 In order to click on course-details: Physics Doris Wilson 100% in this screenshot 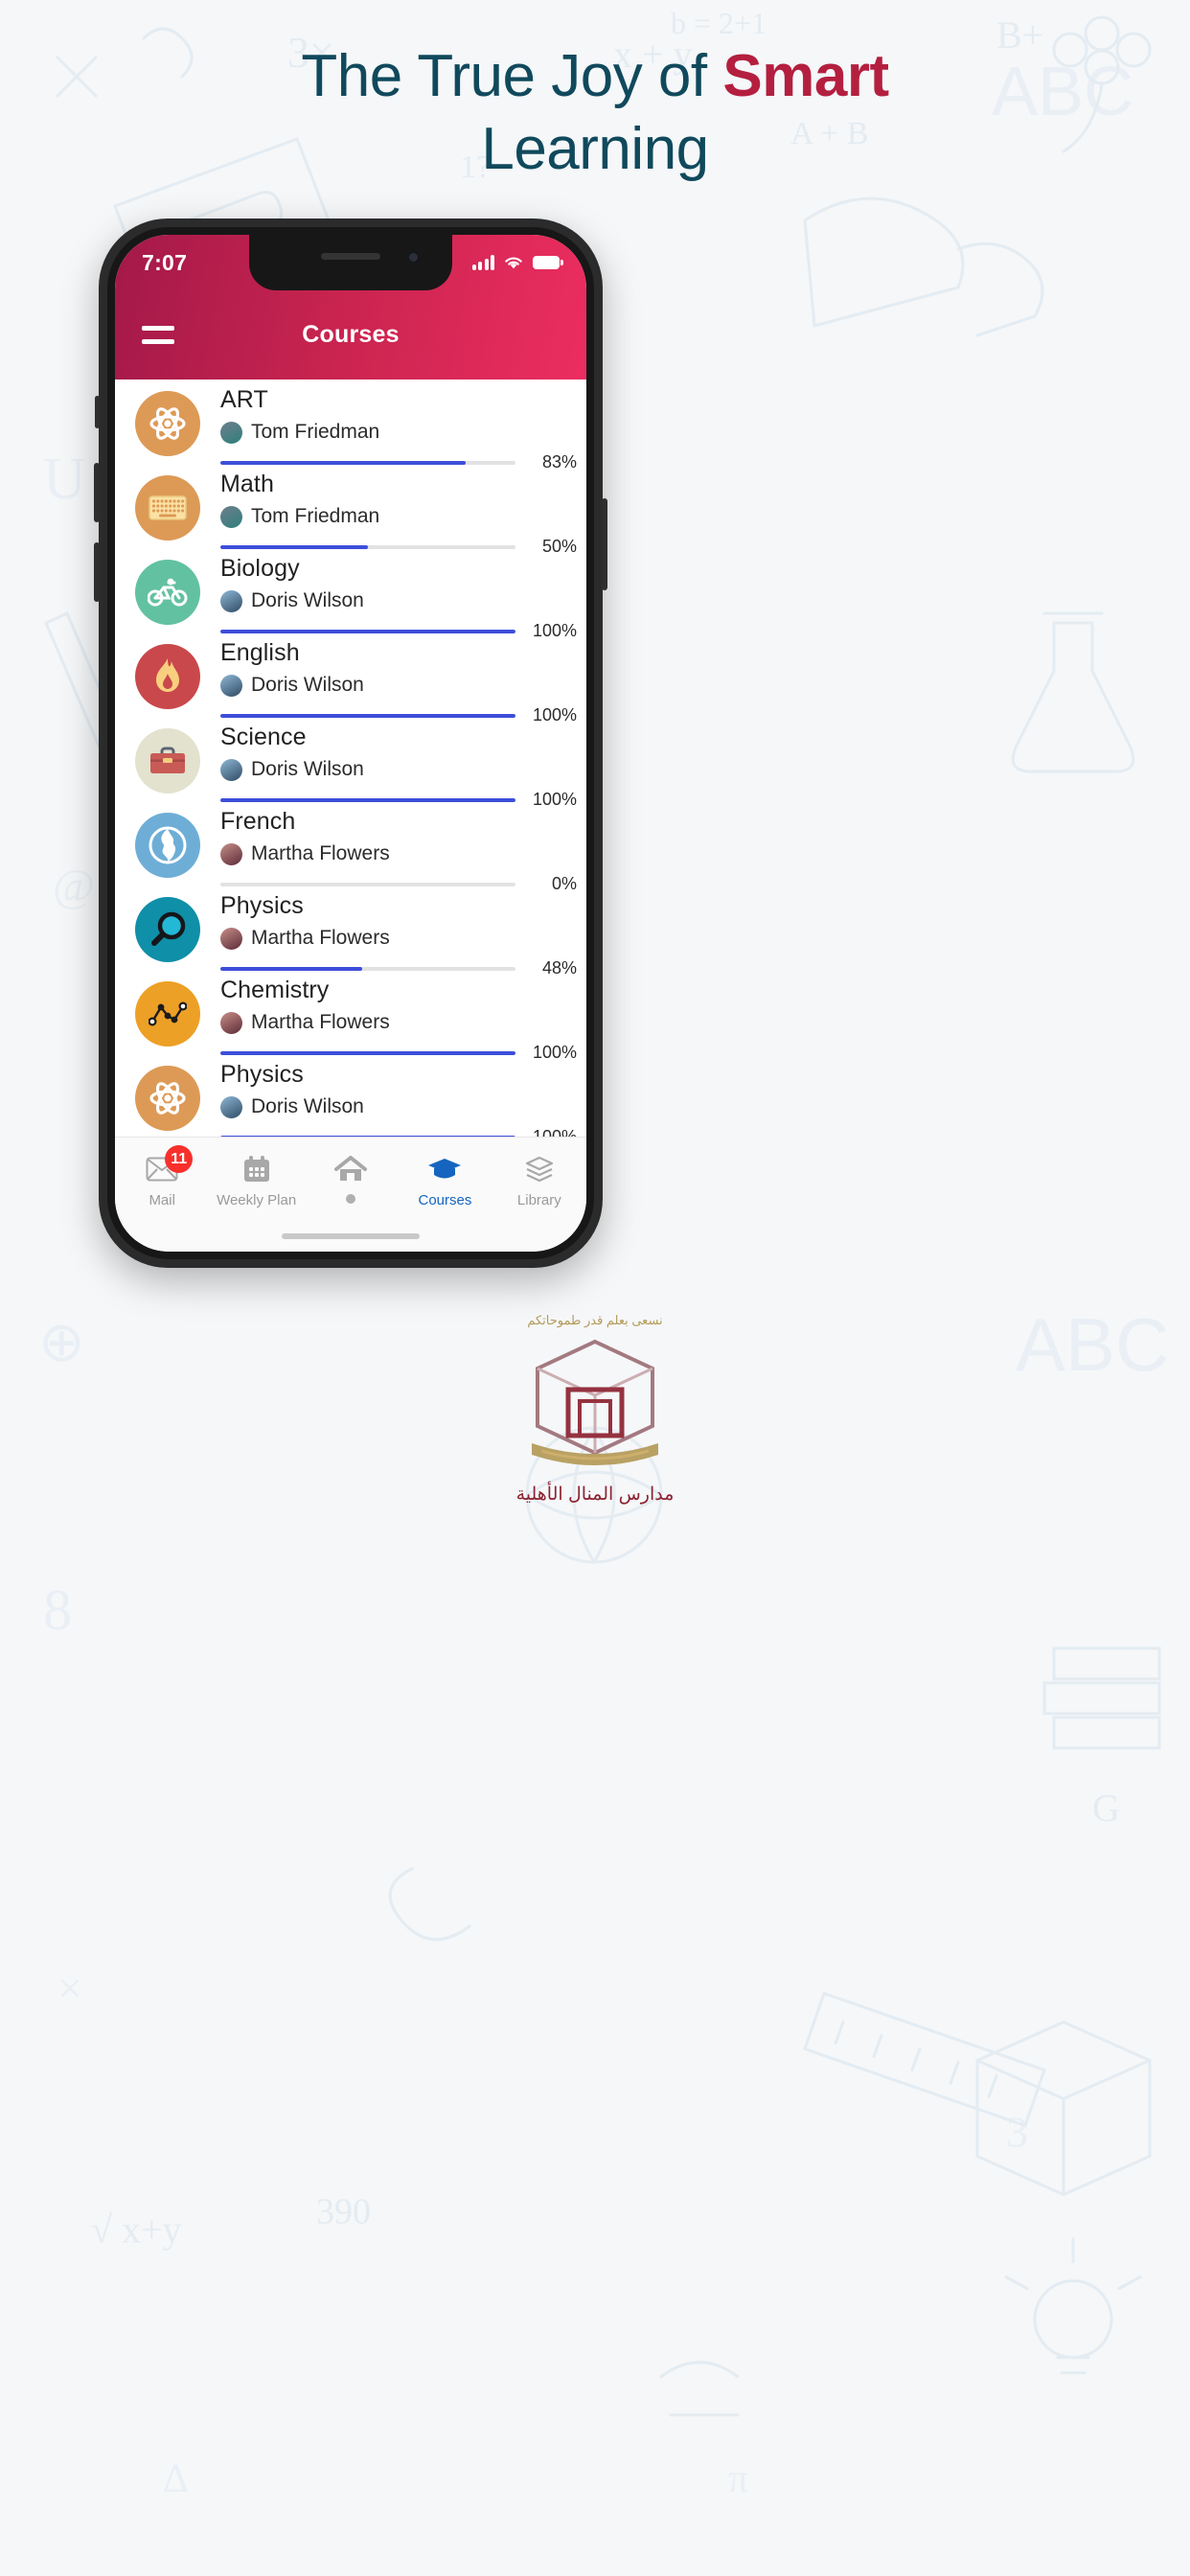, I will do `click(403, 1099)`.